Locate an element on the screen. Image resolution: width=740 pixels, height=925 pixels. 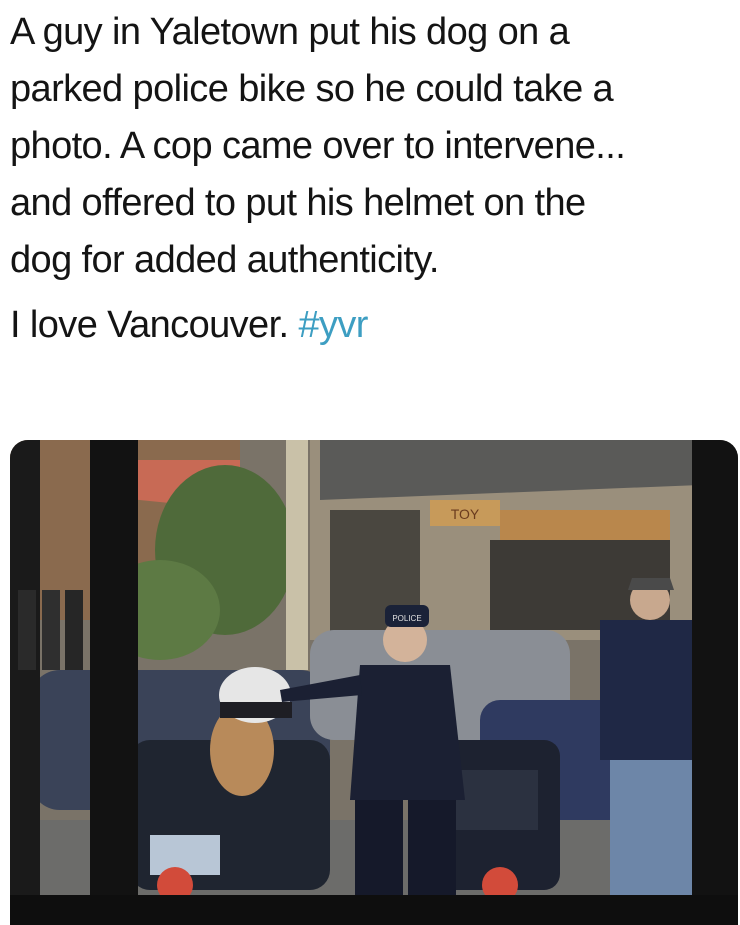
officer-jacket is located at coordinates (407, 732).